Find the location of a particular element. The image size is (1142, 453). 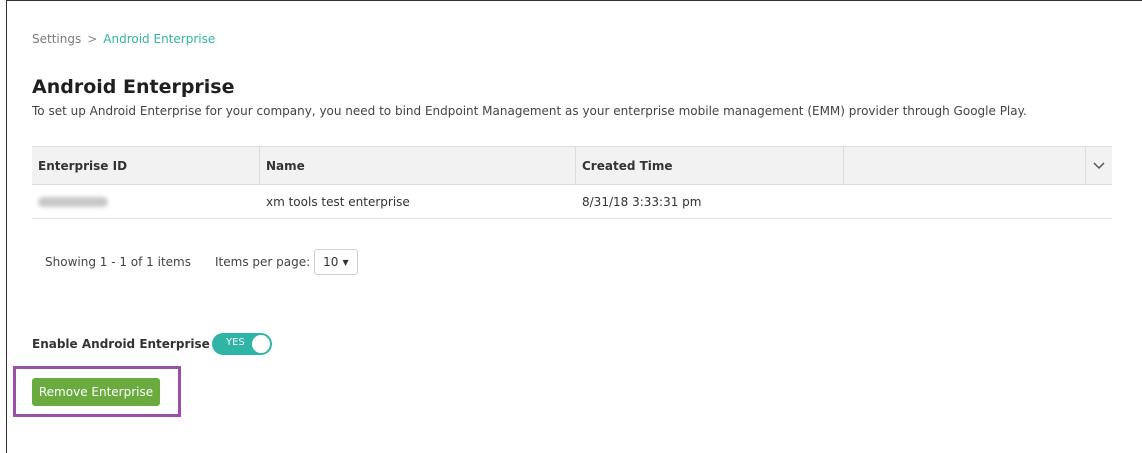

breadcrumb-settings-link: Settings is located at coordinates (56, 39).